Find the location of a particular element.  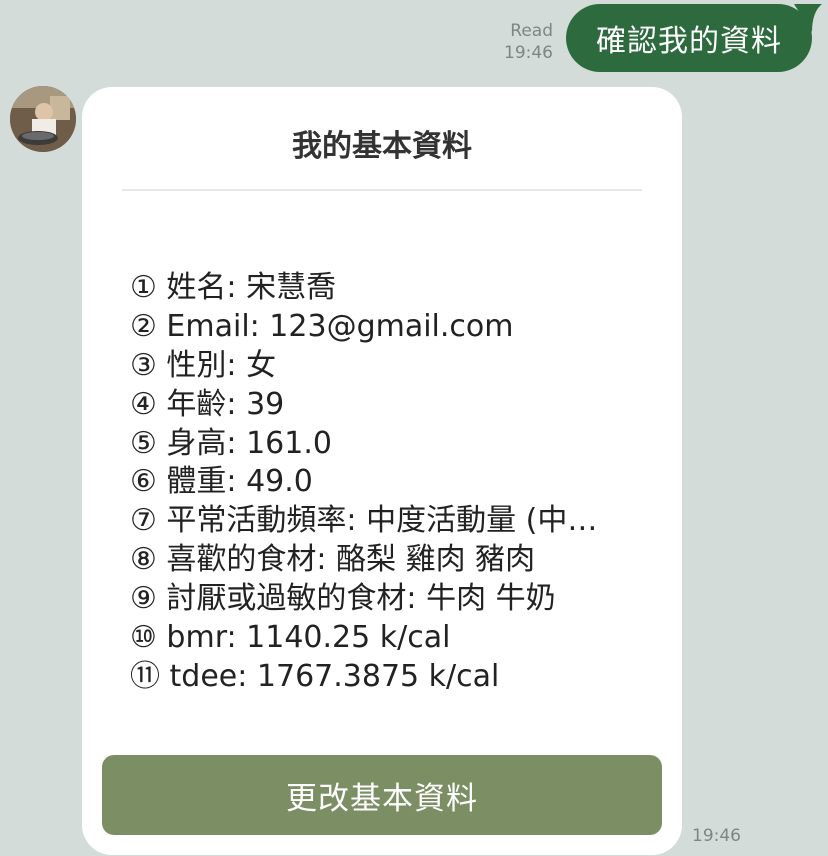

info-item-email: ② Email: 123@gmail.com is located at coordinates (322, 326).